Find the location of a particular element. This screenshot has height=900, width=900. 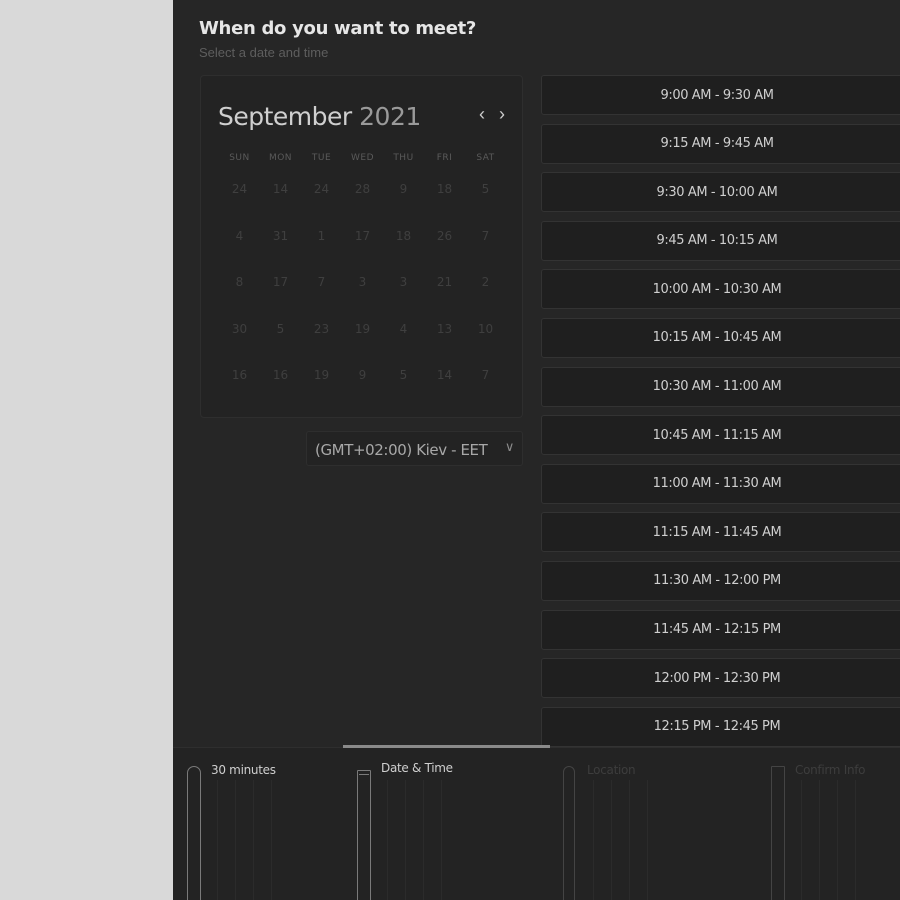

calendar-day: 23 is located at coordinates (321, 343).